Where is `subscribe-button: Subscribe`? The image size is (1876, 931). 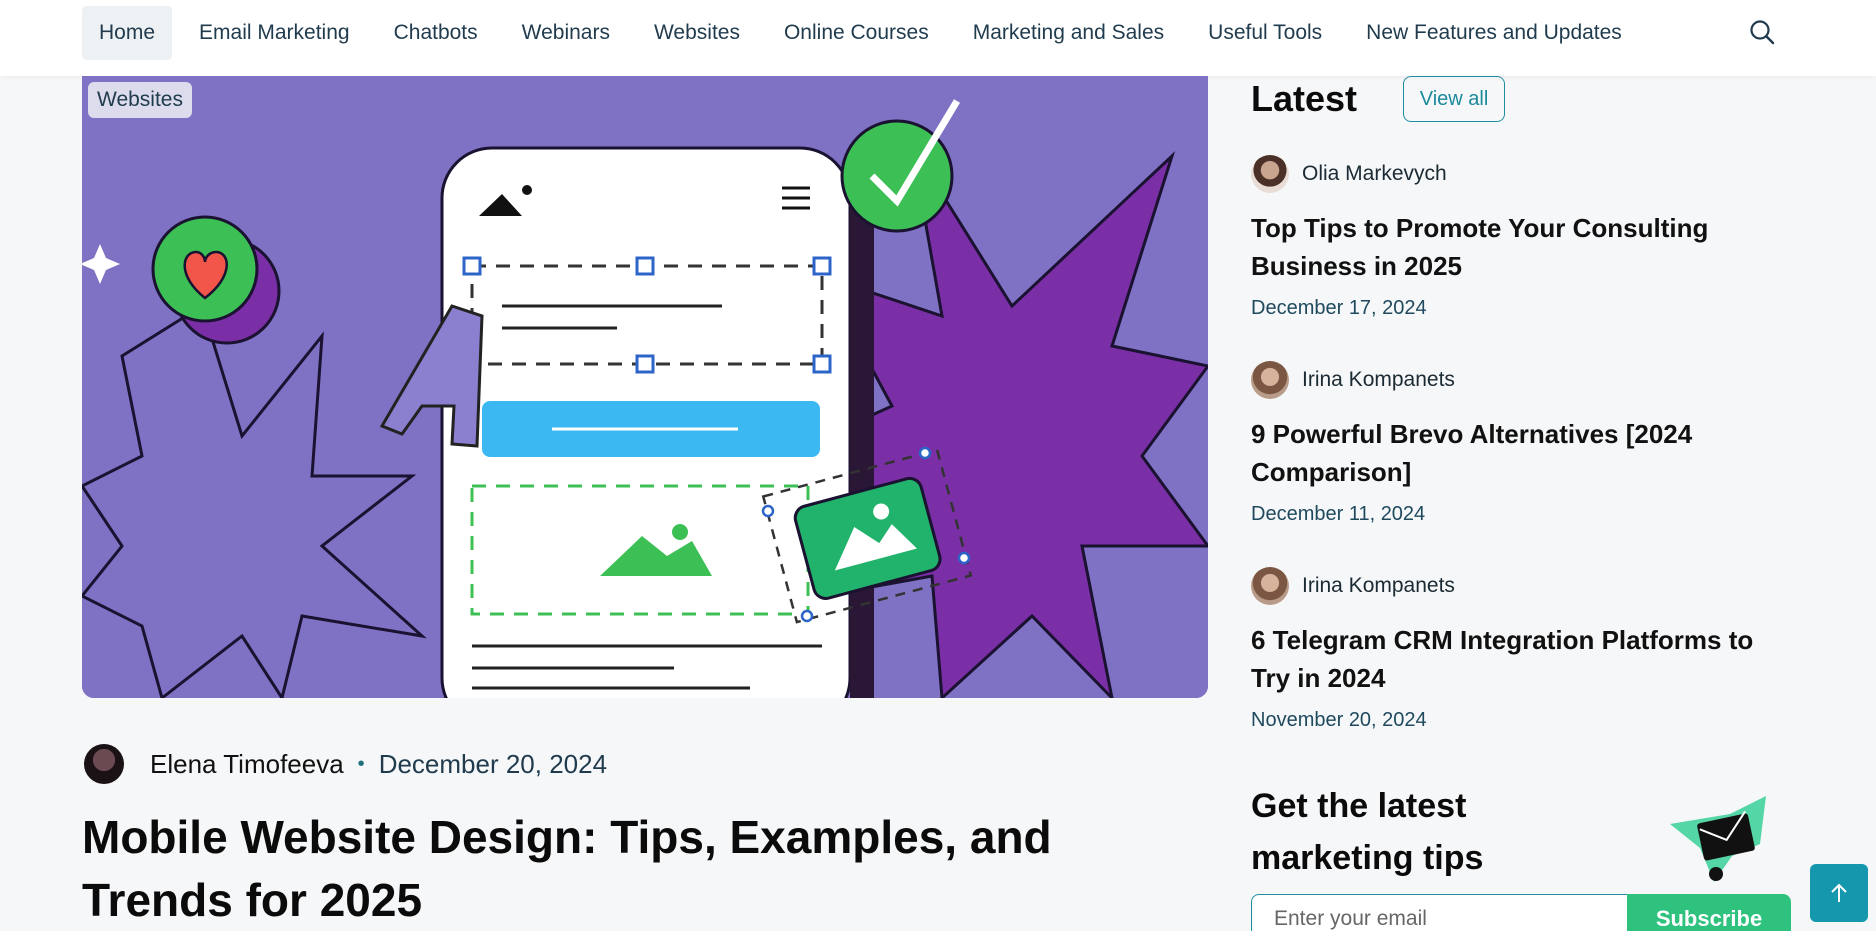
subscribe-button: Subscribe is located at coordinates (1709, 912).